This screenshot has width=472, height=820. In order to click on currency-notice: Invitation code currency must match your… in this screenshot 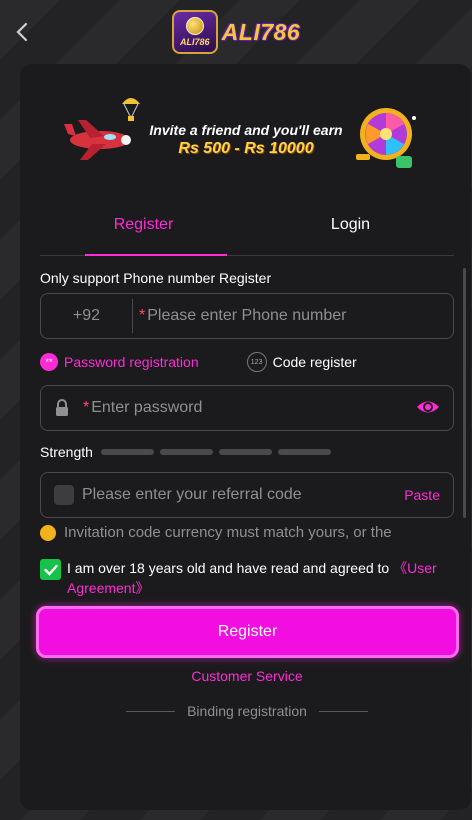, I will do `click(247, 532)`.